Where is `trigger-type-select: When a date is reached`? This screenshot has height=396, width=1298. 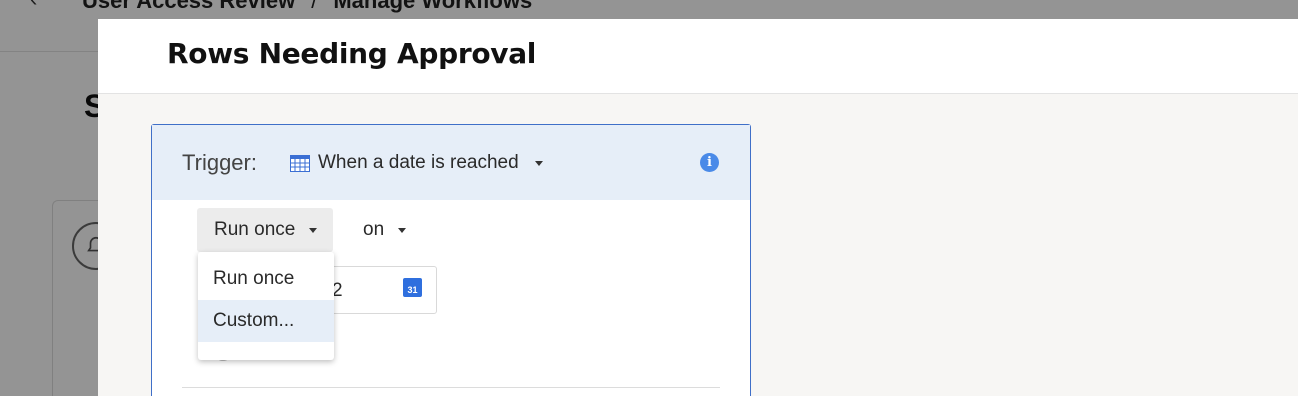 trigger-type-select: When a date is reached is located at coordinates (416, 163).